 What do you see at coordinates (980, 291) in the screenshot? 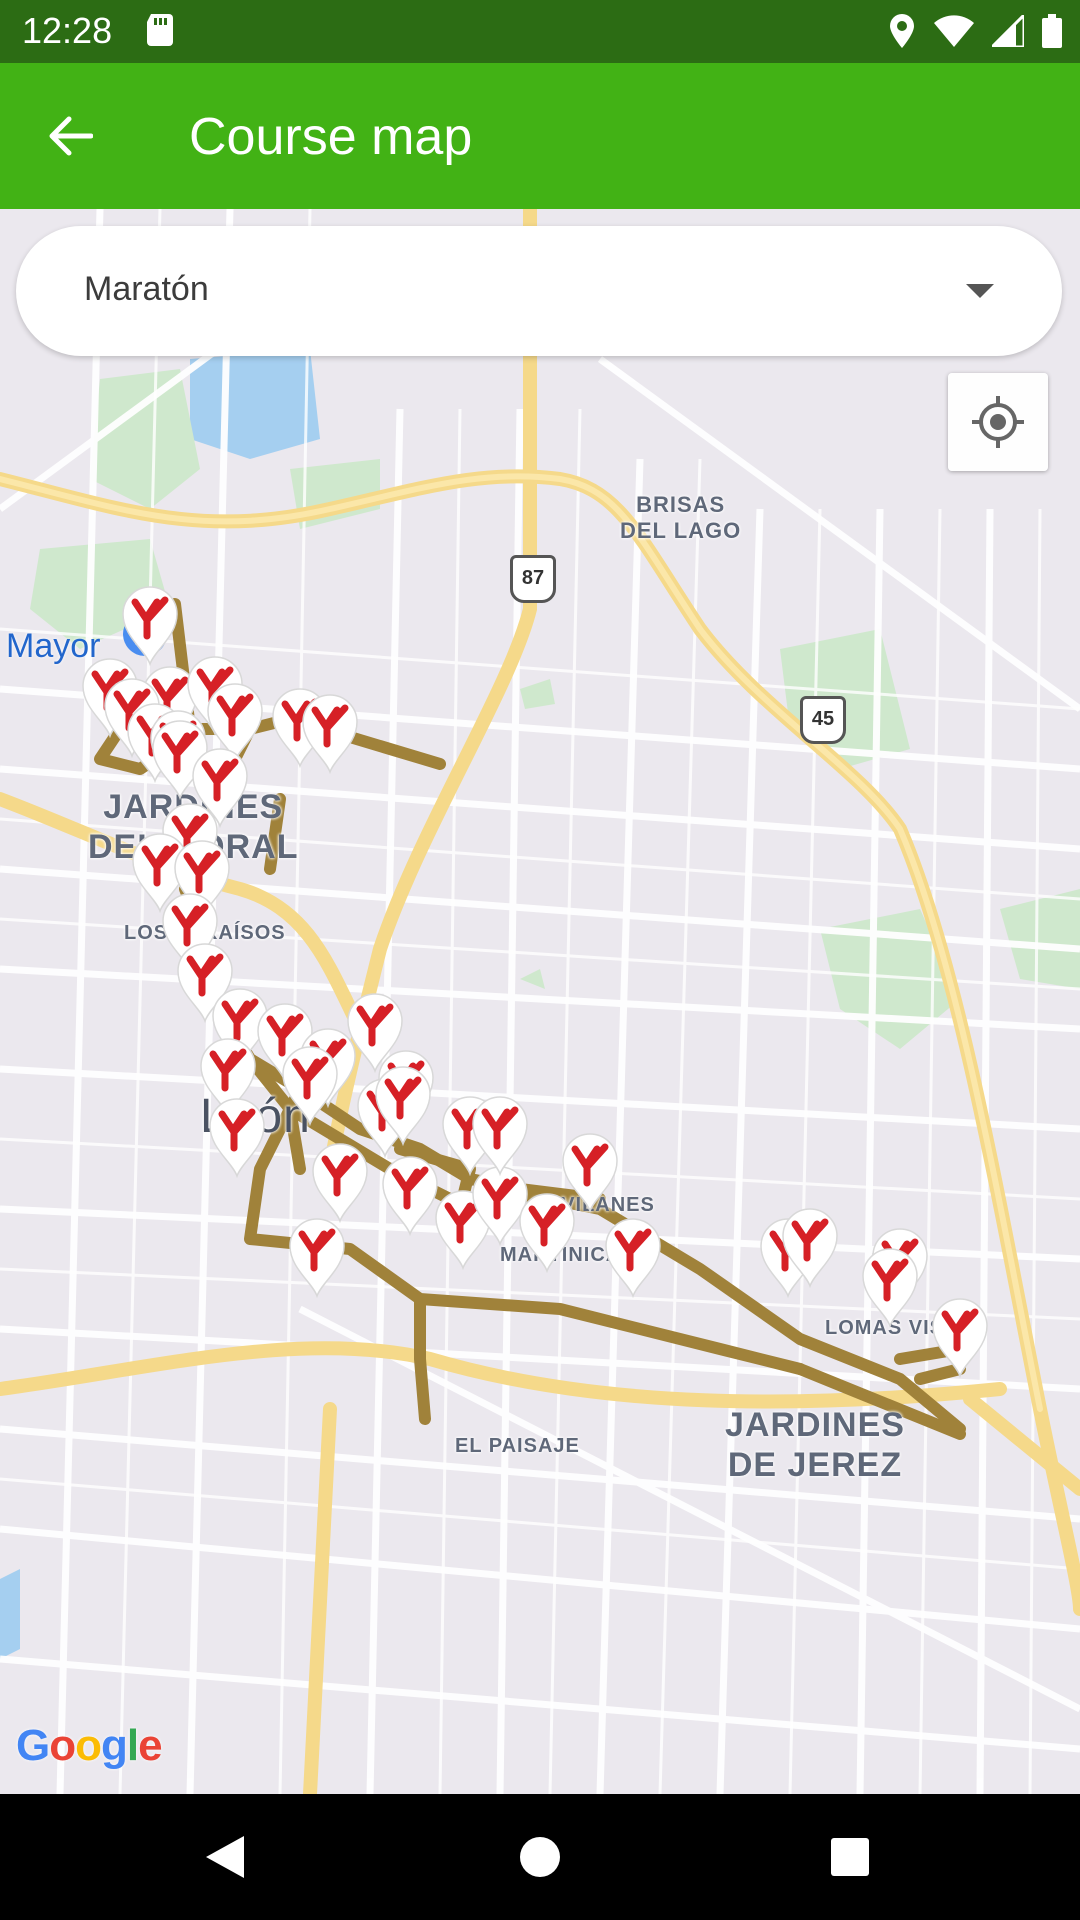
I see `chevron-down-icon` at bounding box center [980, 291].